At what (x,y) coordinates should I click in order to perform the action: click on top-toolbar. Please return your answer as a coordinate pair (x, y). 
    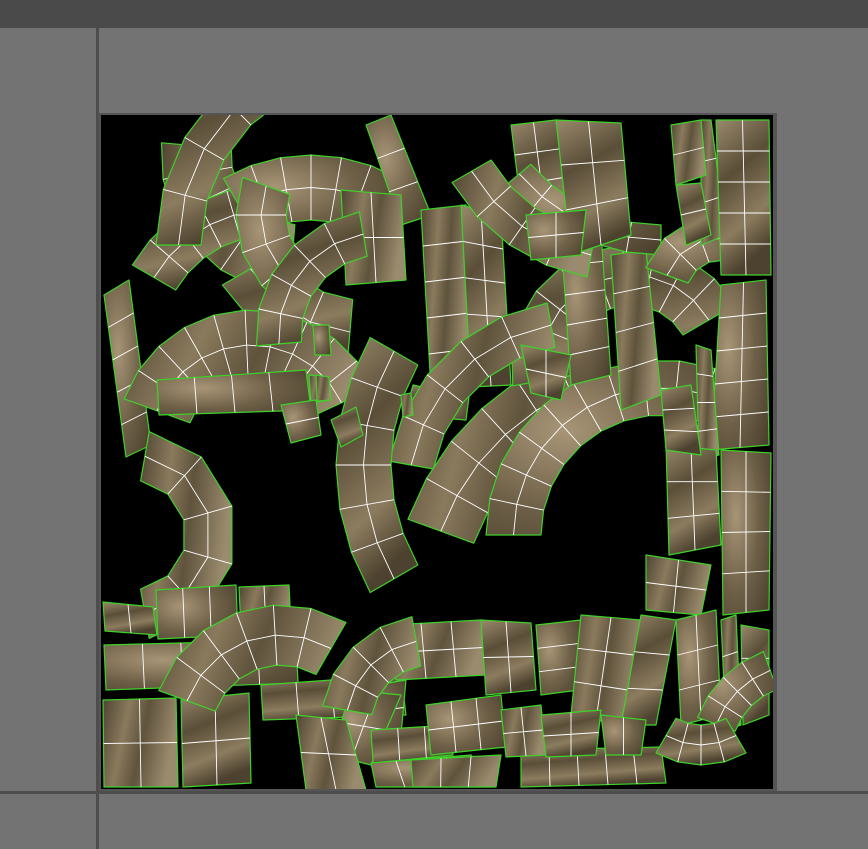
    Looking at the image, I should click on (434, 14).